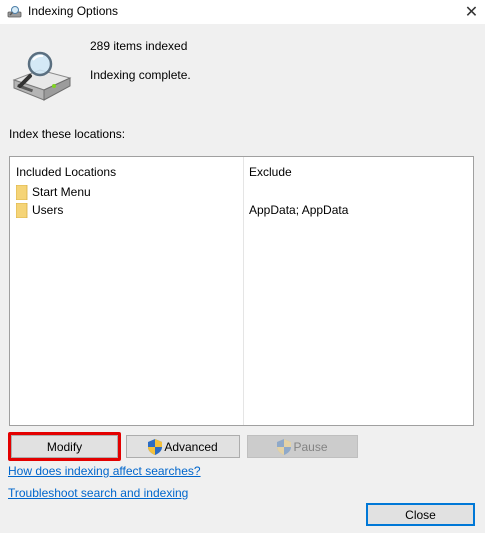 The height and width of the screenshot is (533, 485). I want to click on advanced-button: Advanced, so click(183, 446).